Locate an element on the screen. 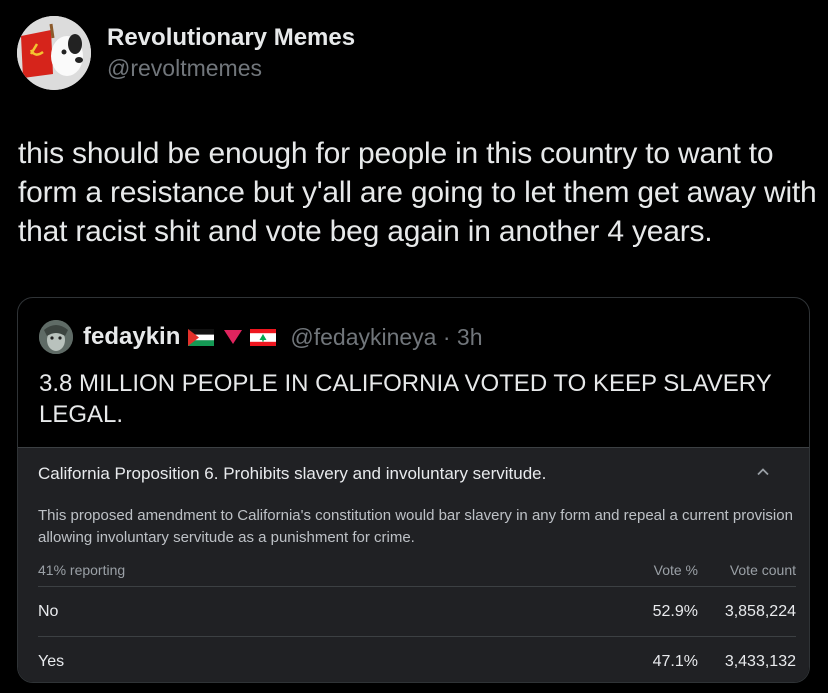  table-row: No 52.9% 3,858,224 is located at coordinates (417, 611).